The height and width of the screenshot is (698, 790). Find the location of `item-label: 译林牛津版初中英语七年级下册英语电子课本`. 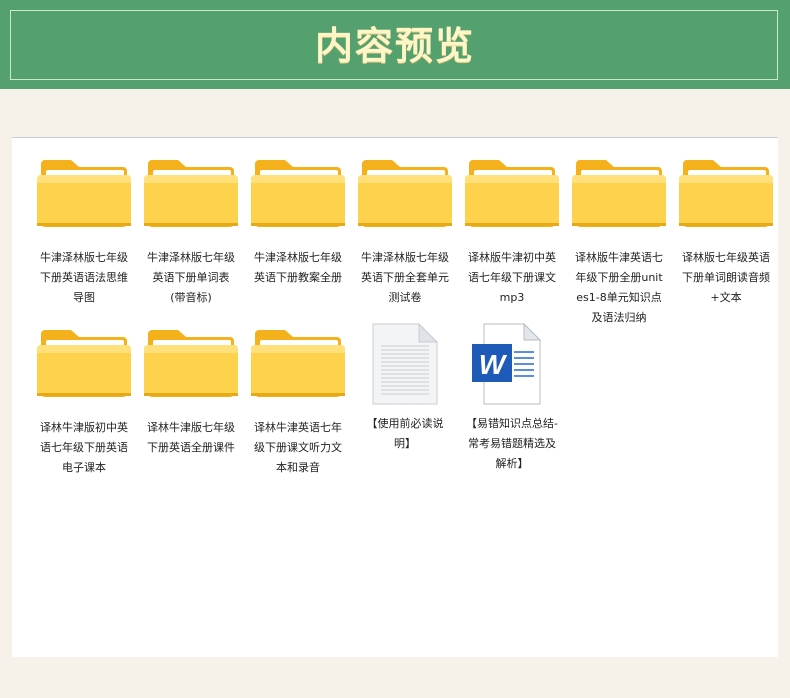

item-label: 译林牛津版初中英语七年级下册英语电子课本 is located at coordinates (84, 447).